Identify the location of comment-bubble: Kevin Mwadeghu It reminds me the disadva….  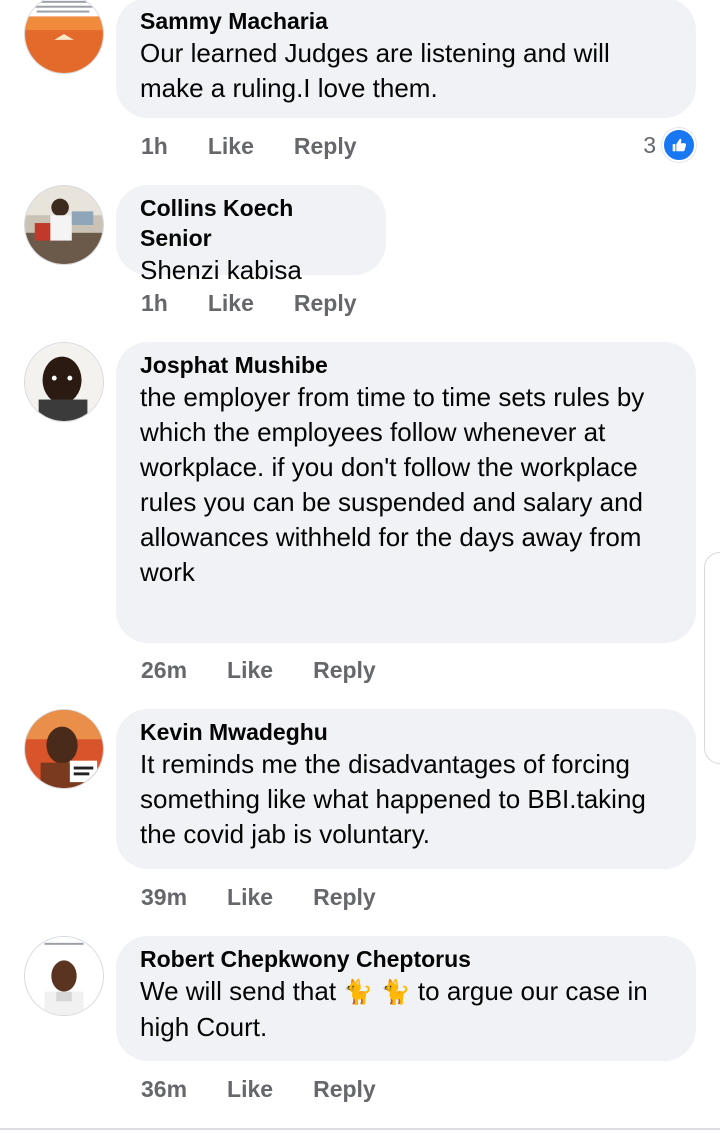
(406, 789).